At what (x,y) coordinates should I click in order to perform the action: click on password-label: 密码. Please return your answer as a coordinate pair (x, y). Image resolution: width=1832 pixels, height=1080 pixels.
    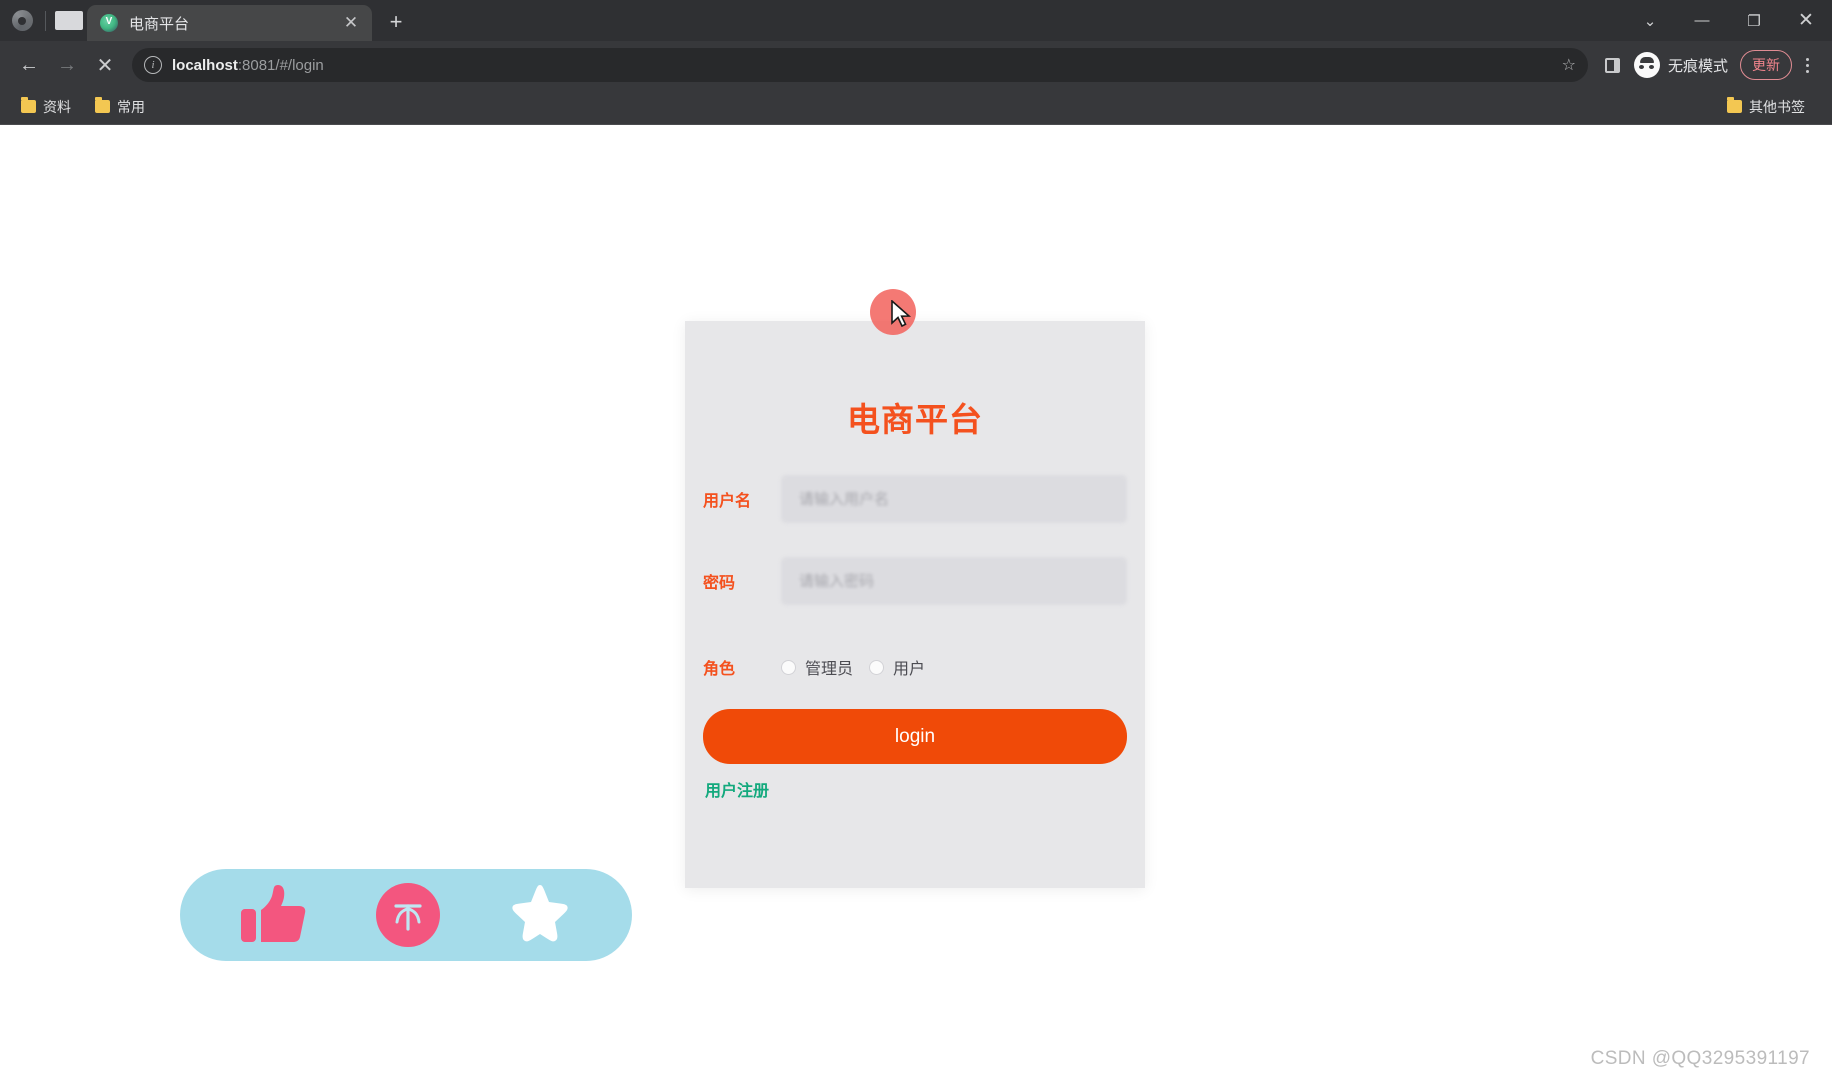
    Looking at the image, I should click on (719, 583).